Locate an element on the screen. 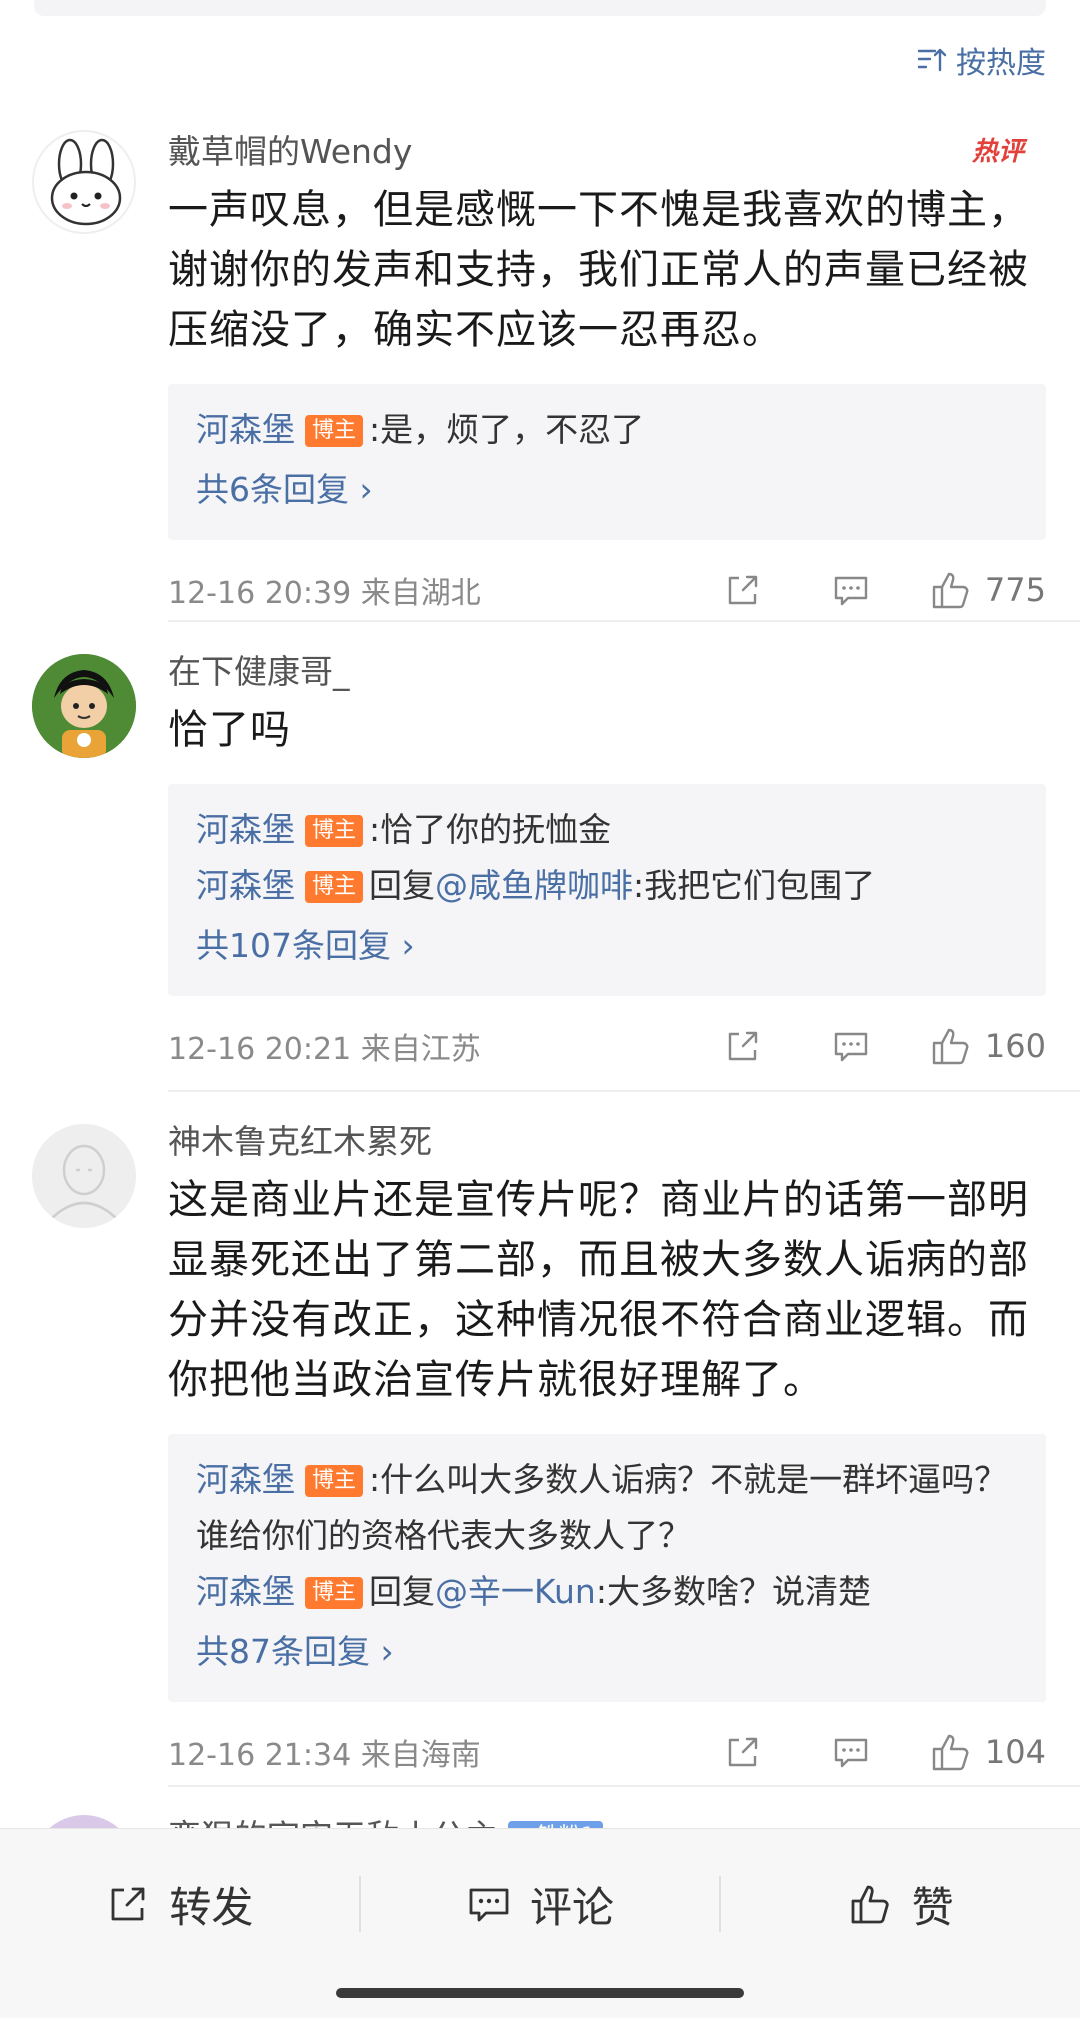  reply-line: 河森堡 博主 回复@辛一Kun:大多数啥？说清楚 is located at coordinates (607, 1592).